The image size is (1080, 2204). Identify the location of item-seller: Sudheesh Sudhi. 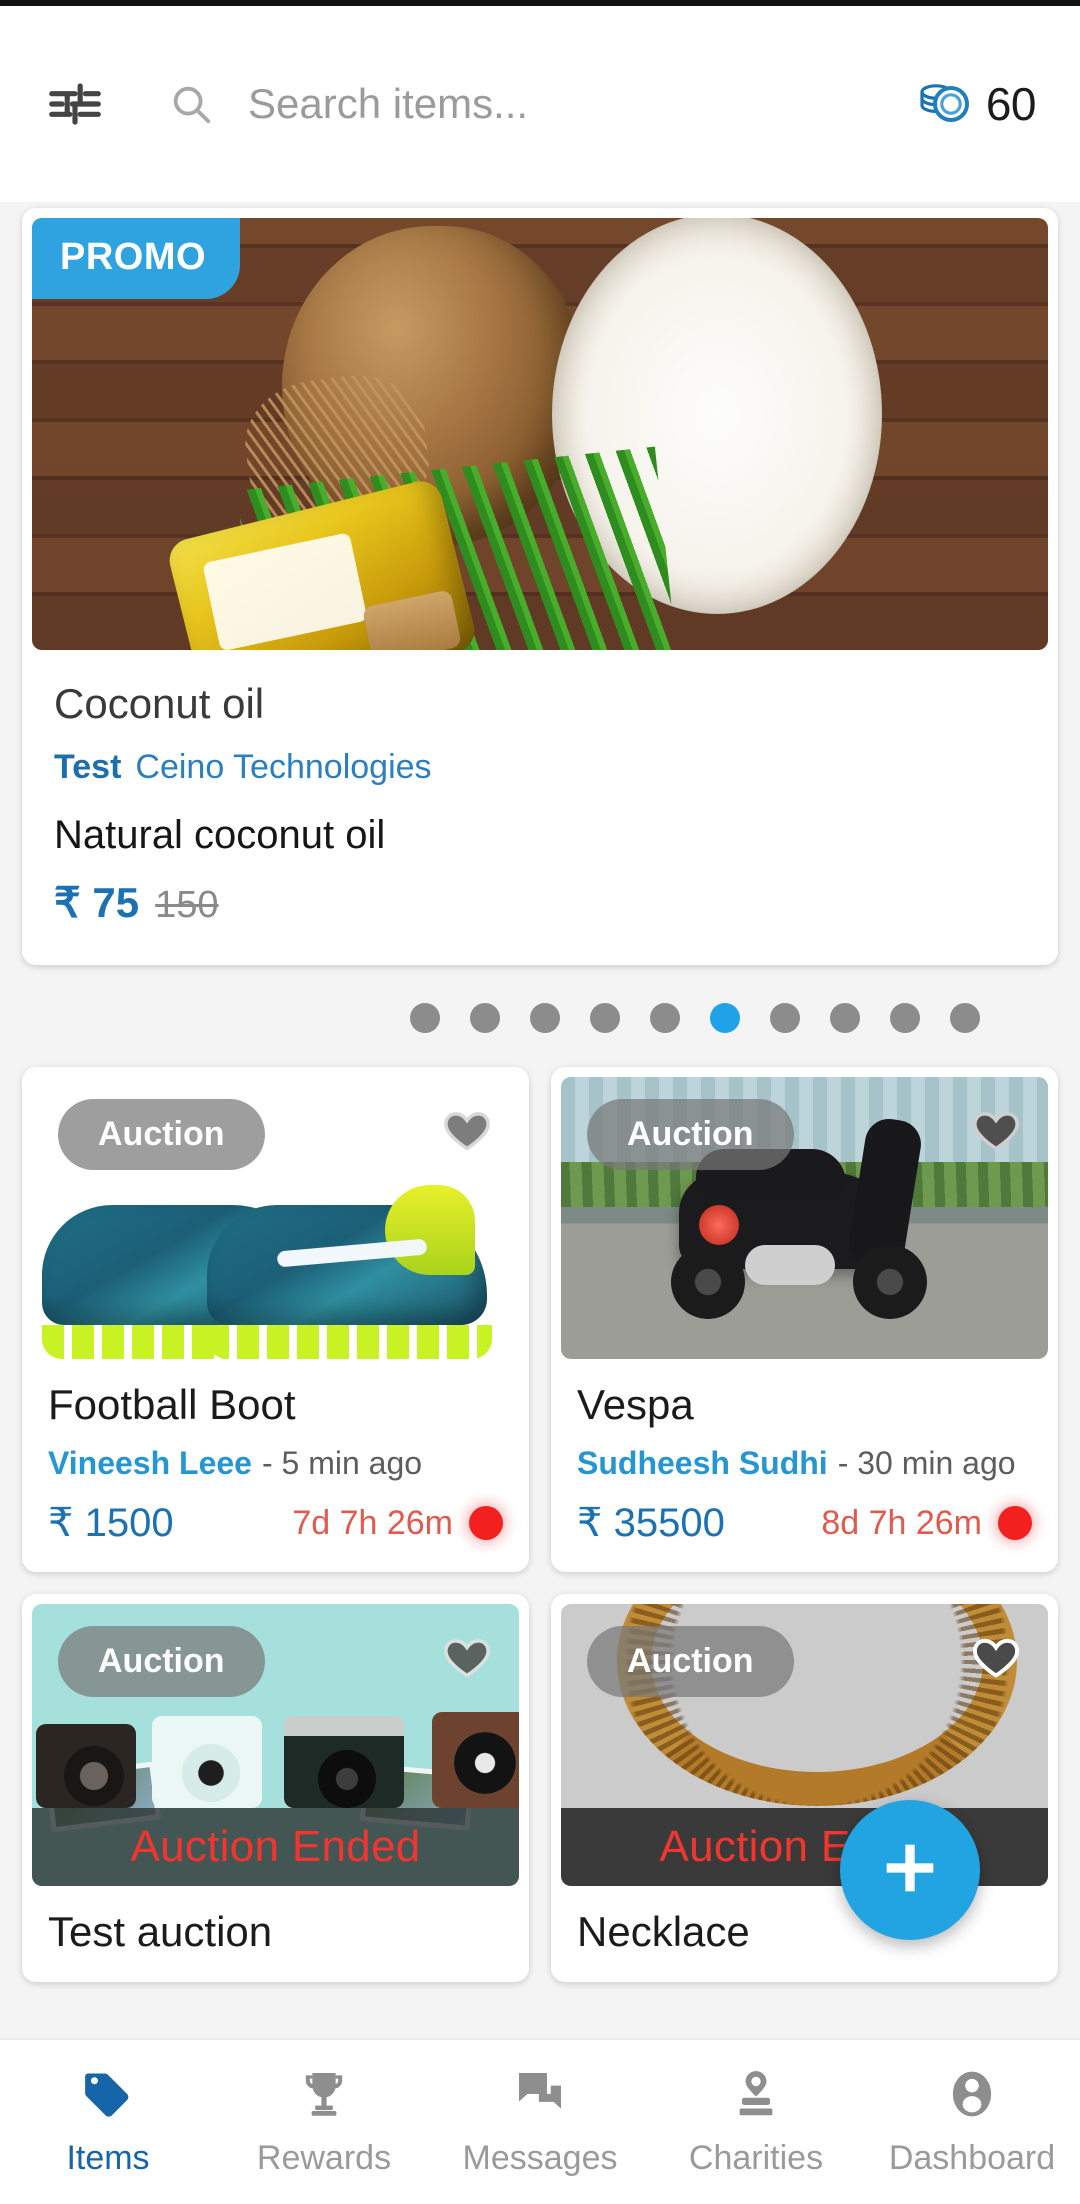
(702, 1463).